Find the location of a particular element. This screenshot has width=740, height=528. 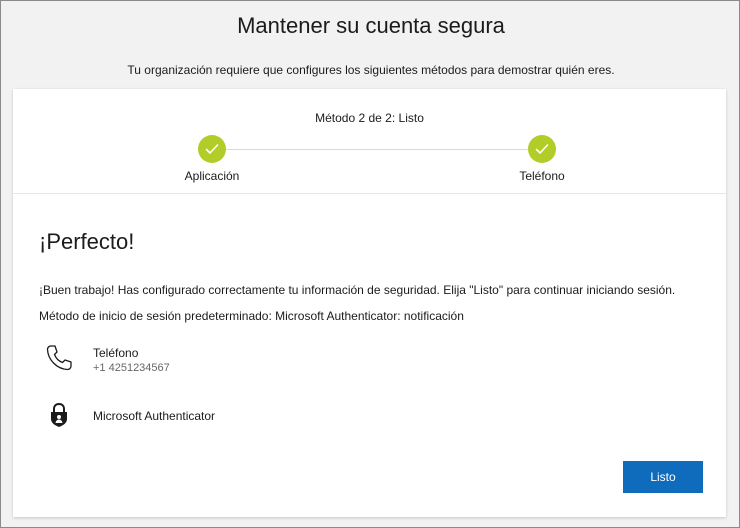

method-phone-name: Teléfono is located at coordinates (116, 353).